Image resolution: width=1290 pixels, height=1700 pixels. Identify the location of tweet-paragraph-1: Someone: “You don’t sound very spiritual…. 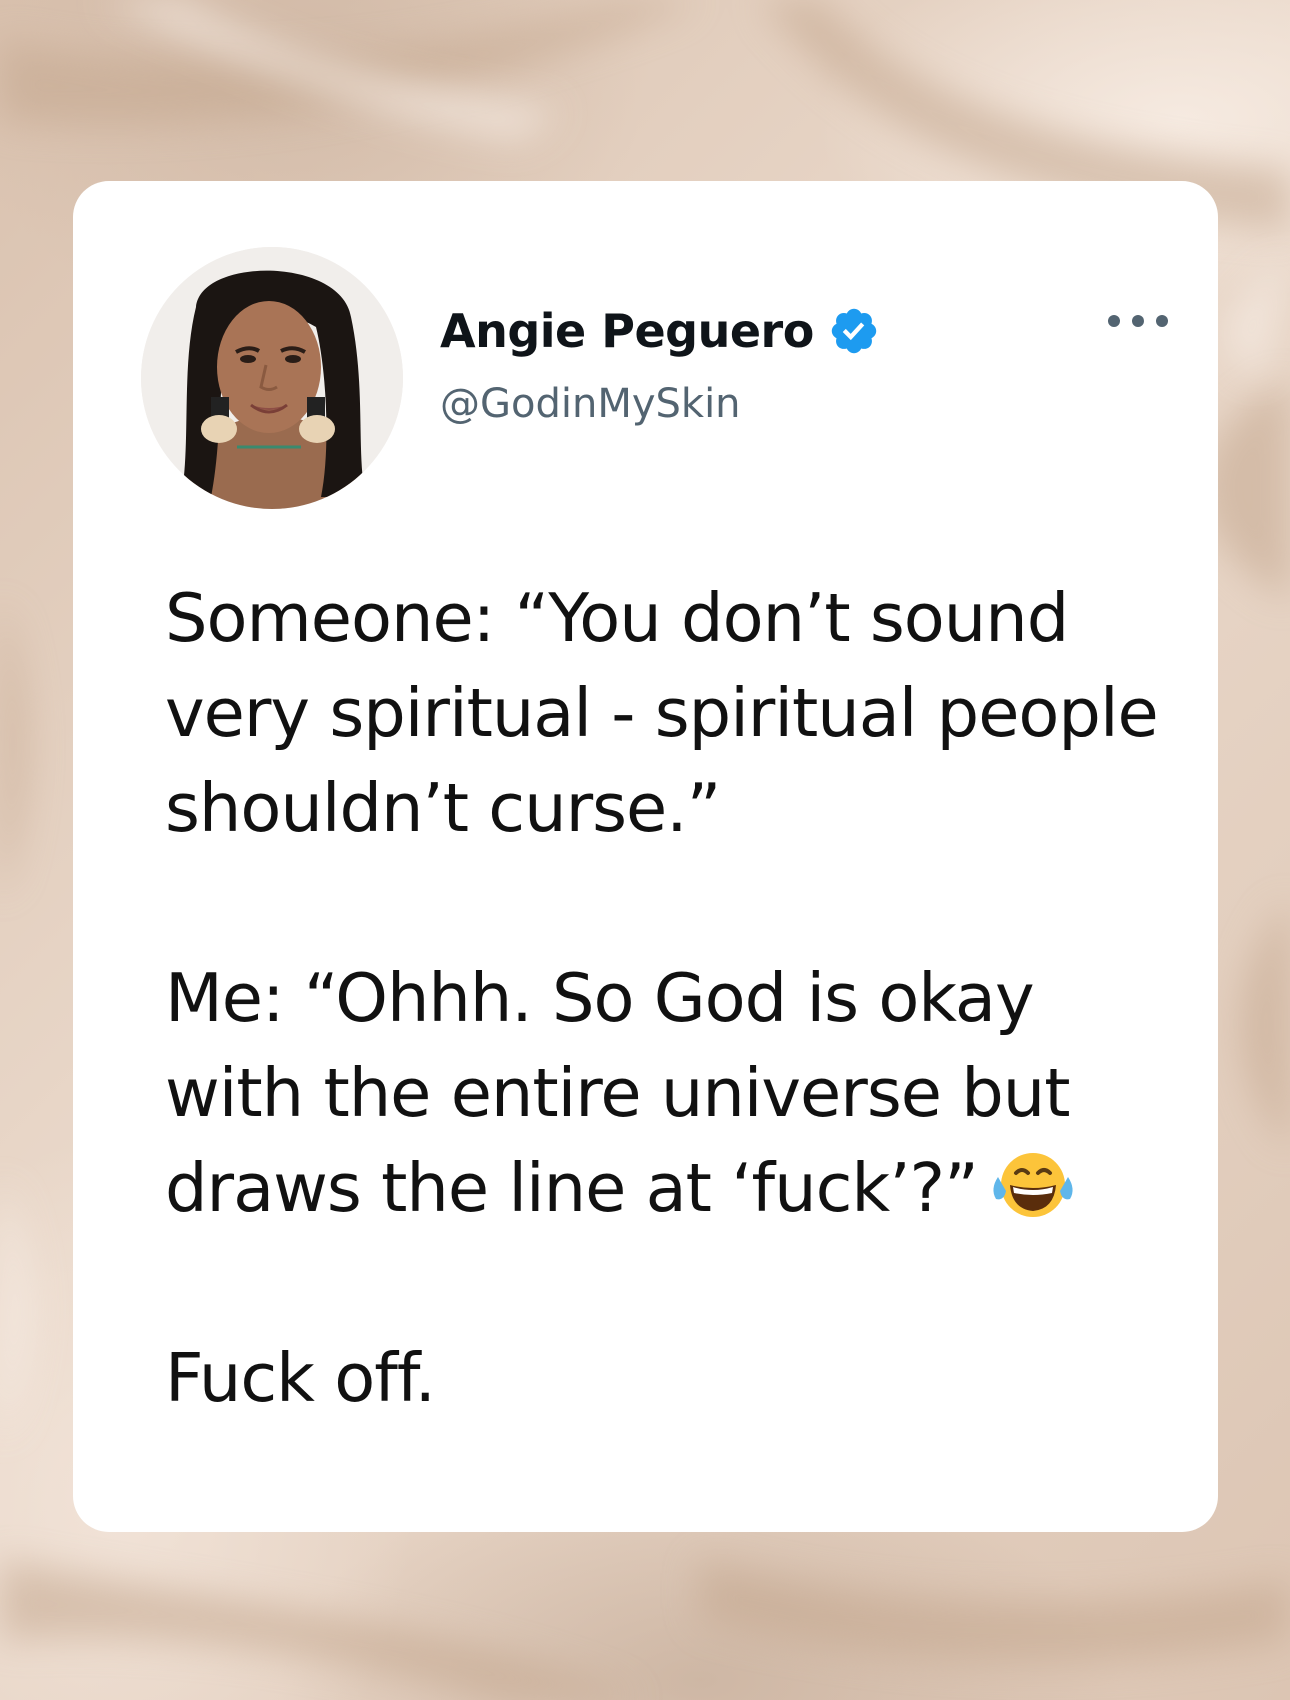
(662, 713).